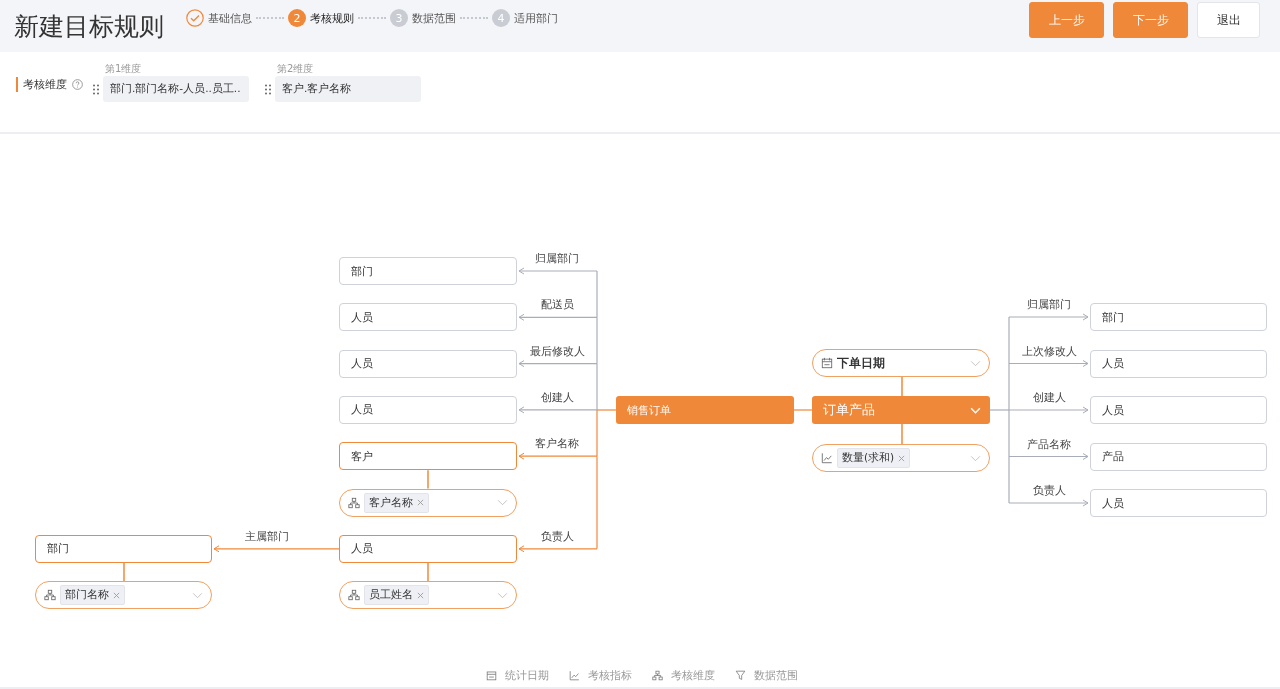  I want to click on relation-label: 主属部门, so click(267, 536).